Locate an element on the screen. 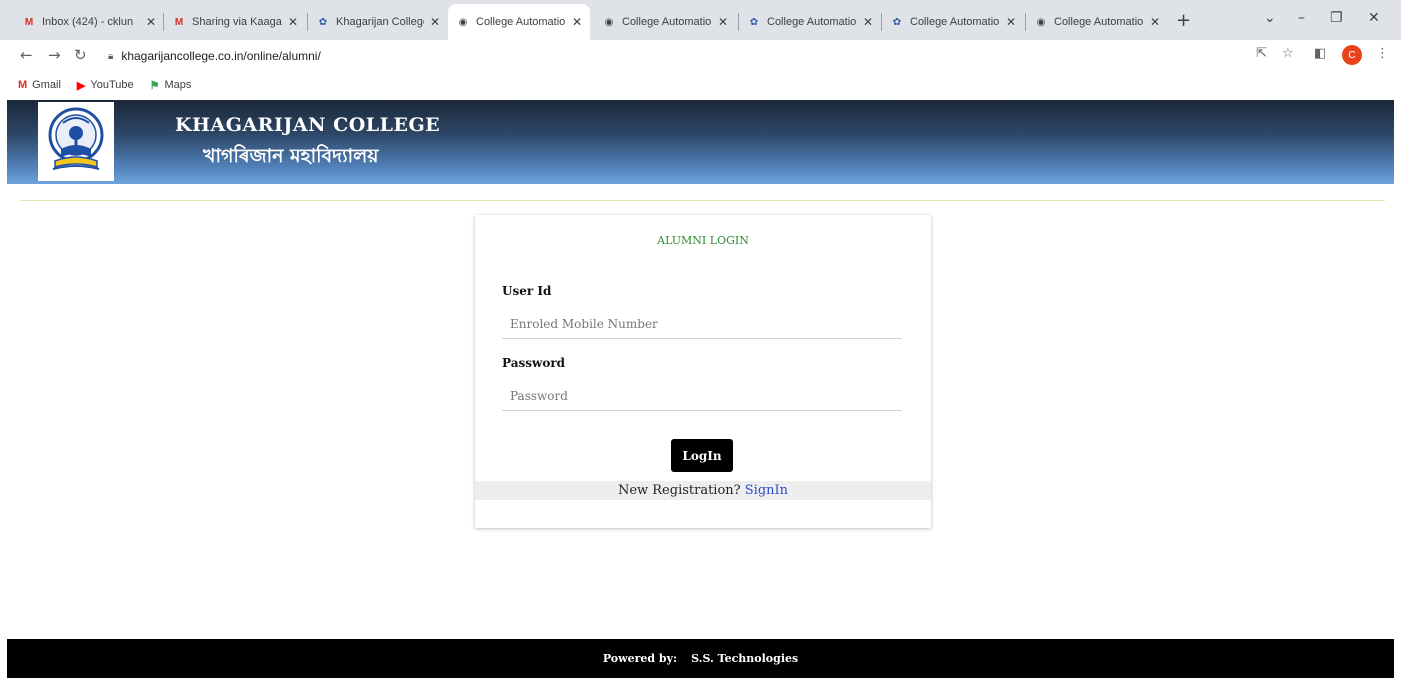 The image size is (1401, 678). profile-avatar: C is located at coordinates (1352, 55).